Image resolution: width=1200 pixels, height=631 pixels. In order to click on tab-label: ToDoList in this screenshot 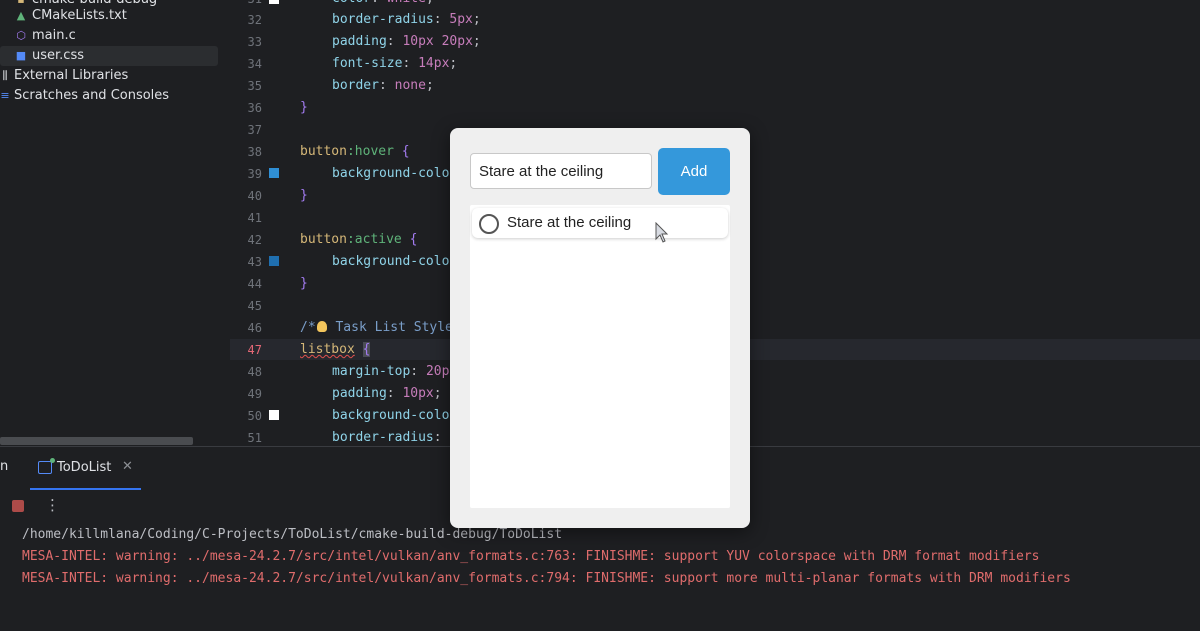, I will do `click(84, 467)`.